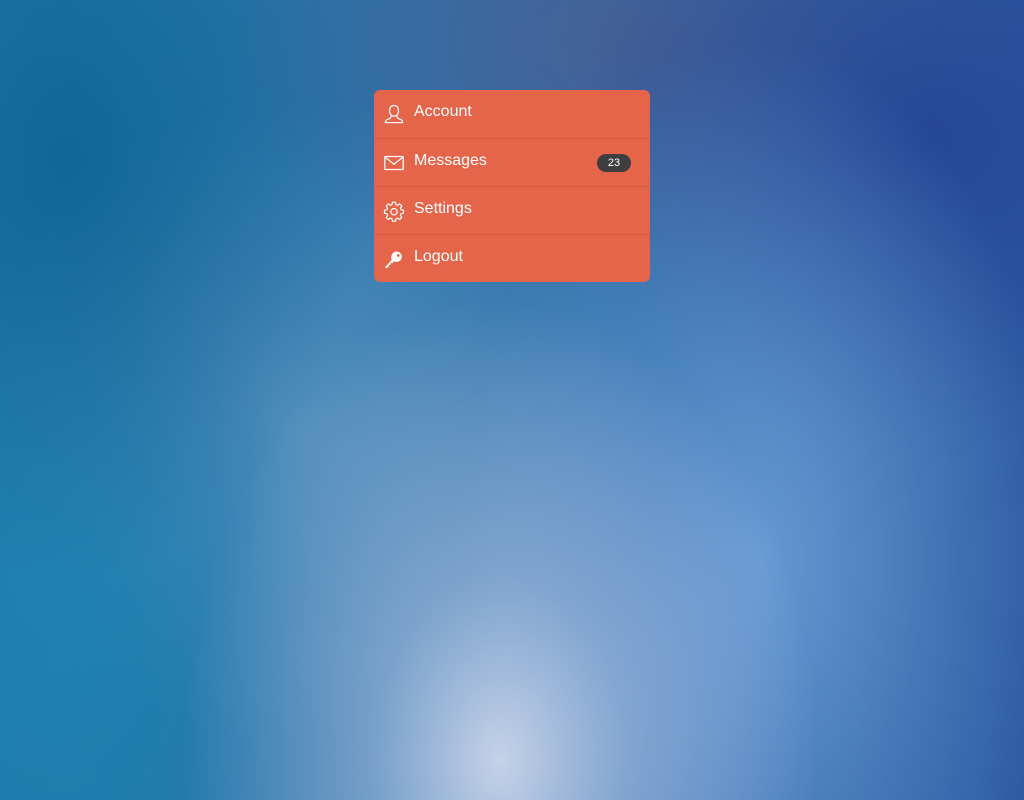 This screenshot has height=800, width=1024. I want to click on user-icon, so click(394, 114).